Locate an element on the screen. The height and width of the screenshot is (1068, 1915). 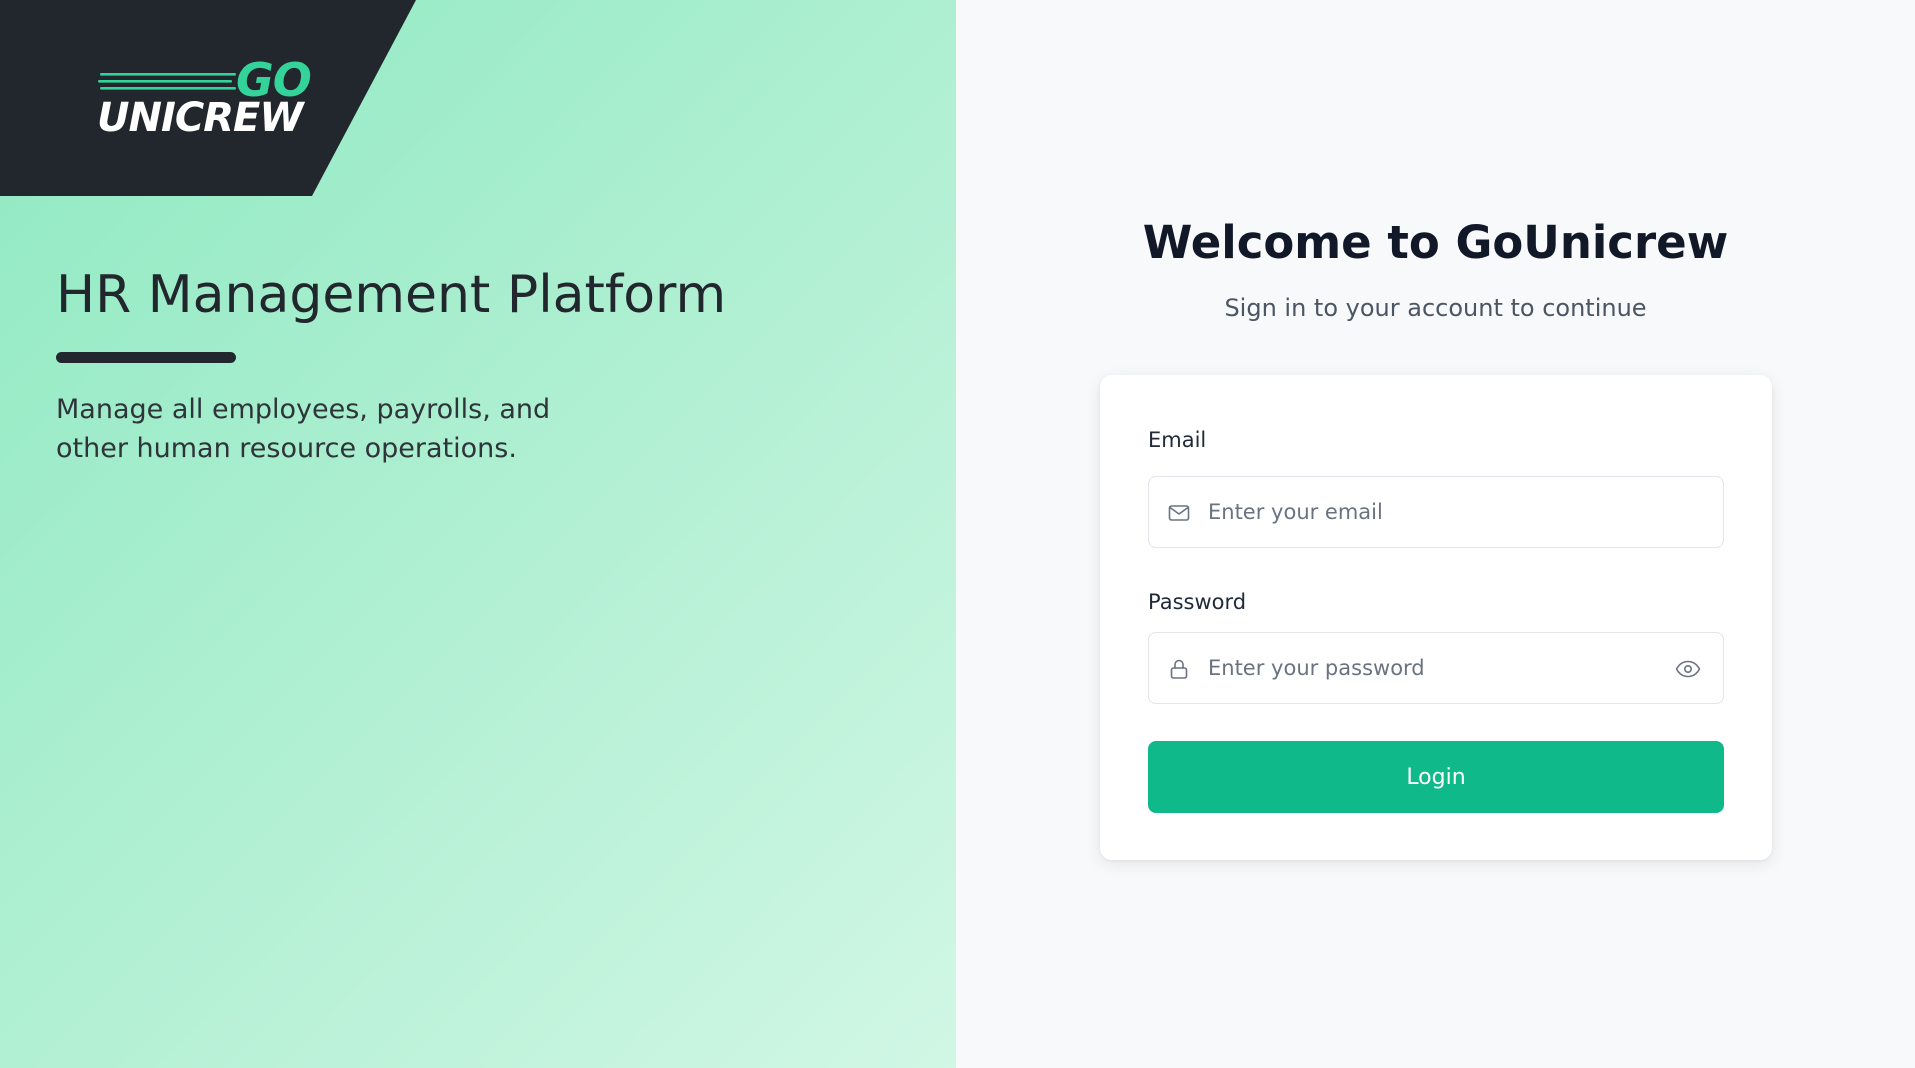
login-button: Login is located at coordinates (1436, 777).